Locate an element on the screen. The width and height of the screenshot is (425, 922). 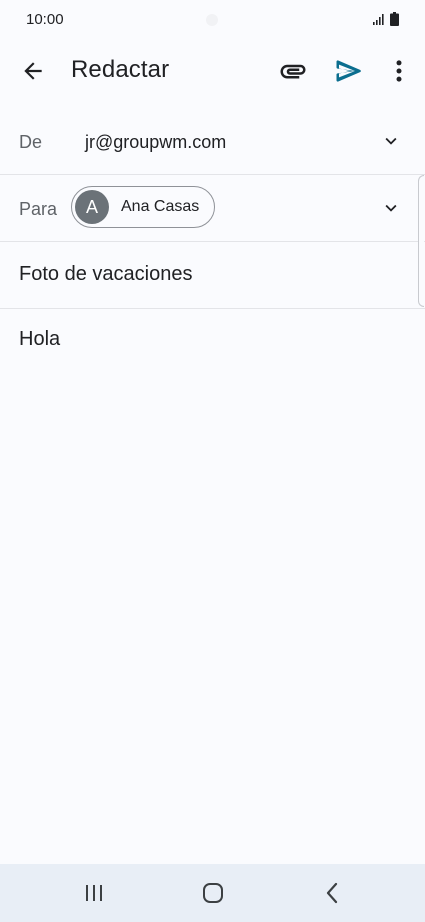
battery-icon is located at coordinates (394, 19).